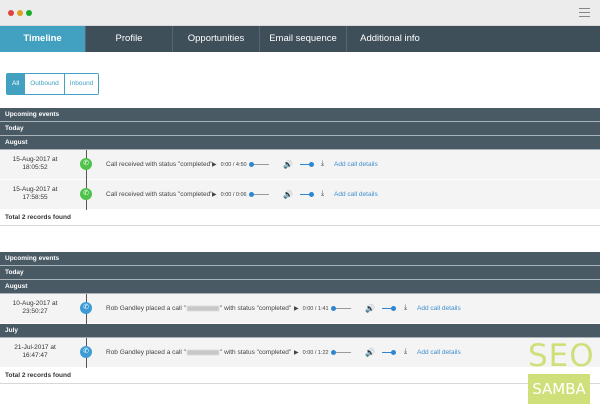 This screenshot has height=416, width=600. Describe the element at coordinates (35, 163) in the screenshot. I see `event-datetime: 15-Aug-2017 at 18:05:52` at that location.